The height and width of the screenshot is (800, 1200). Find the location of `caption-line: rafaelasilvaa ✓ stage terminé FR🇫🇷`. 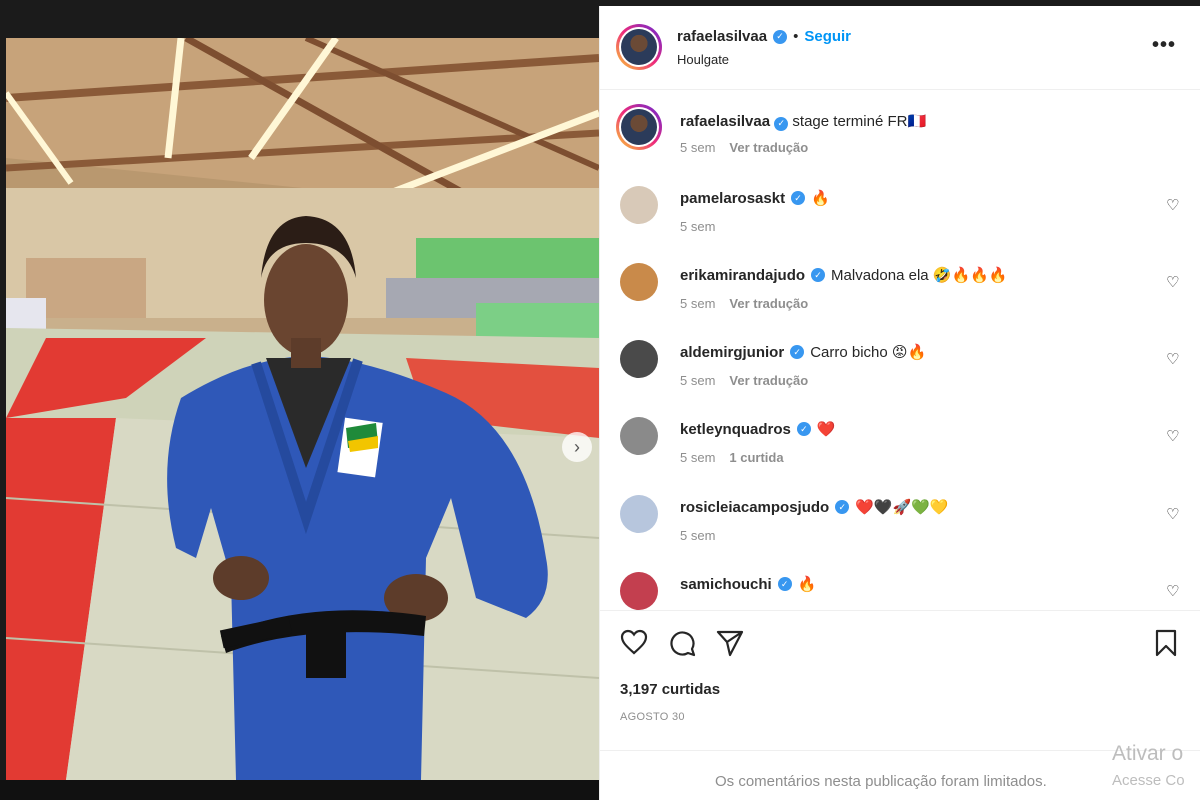

caption-line: rafaelasilvaa ✓ stage terminé FR🇫🇷 is located at coordinates (803, 121).